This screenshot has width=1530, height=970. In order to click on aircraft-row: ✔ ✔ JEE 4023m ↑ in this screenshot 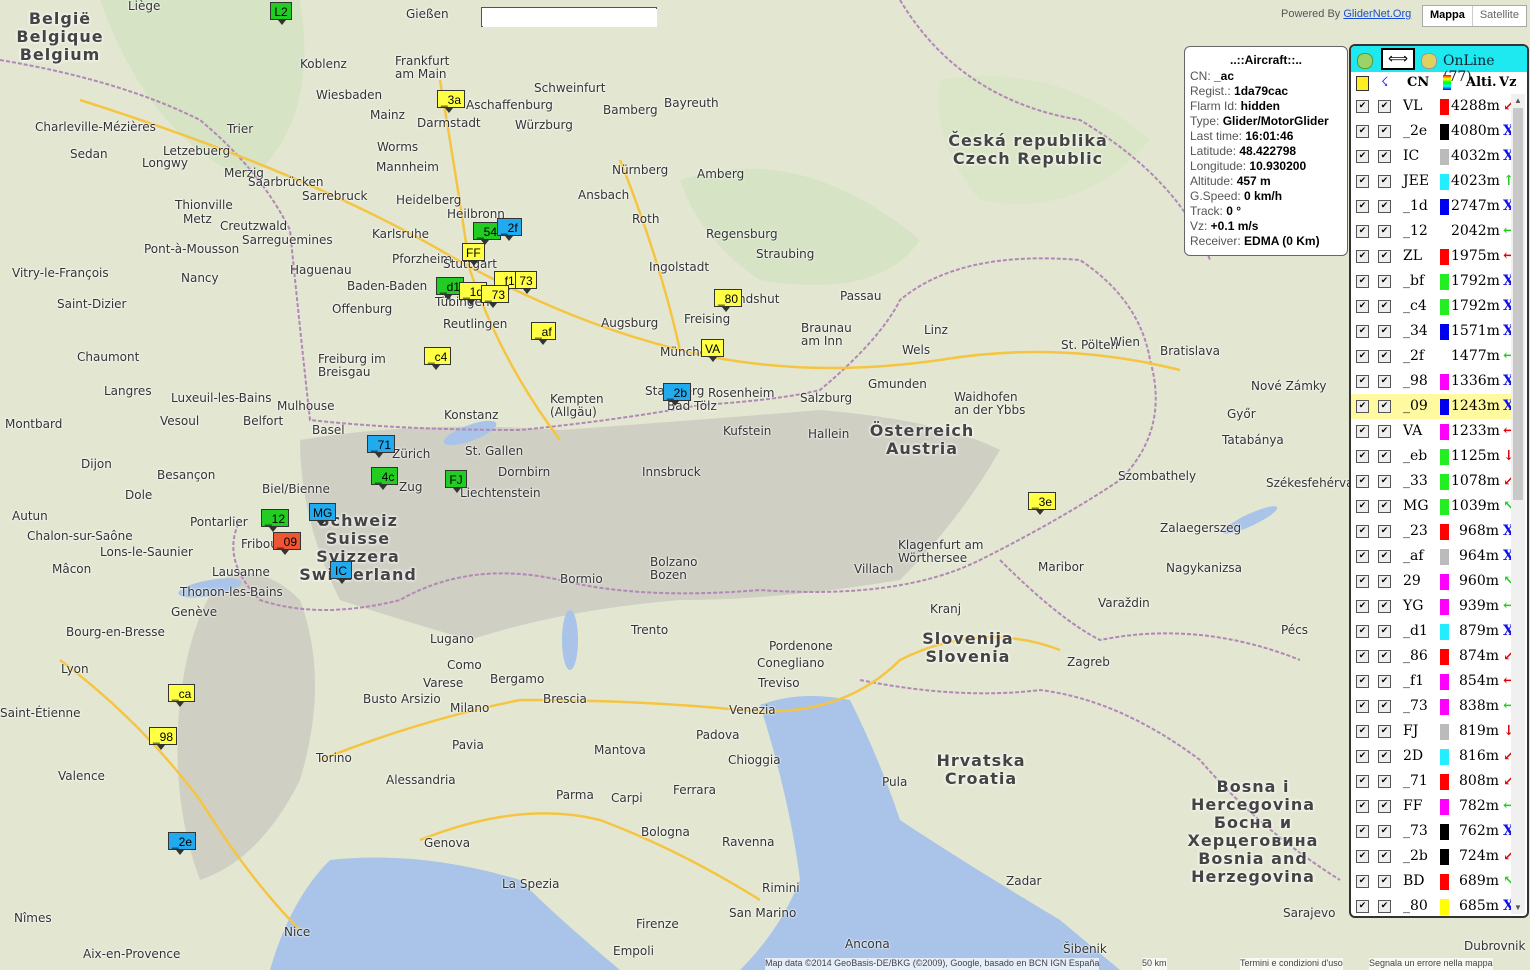, I will do `click(1433, 181)`.